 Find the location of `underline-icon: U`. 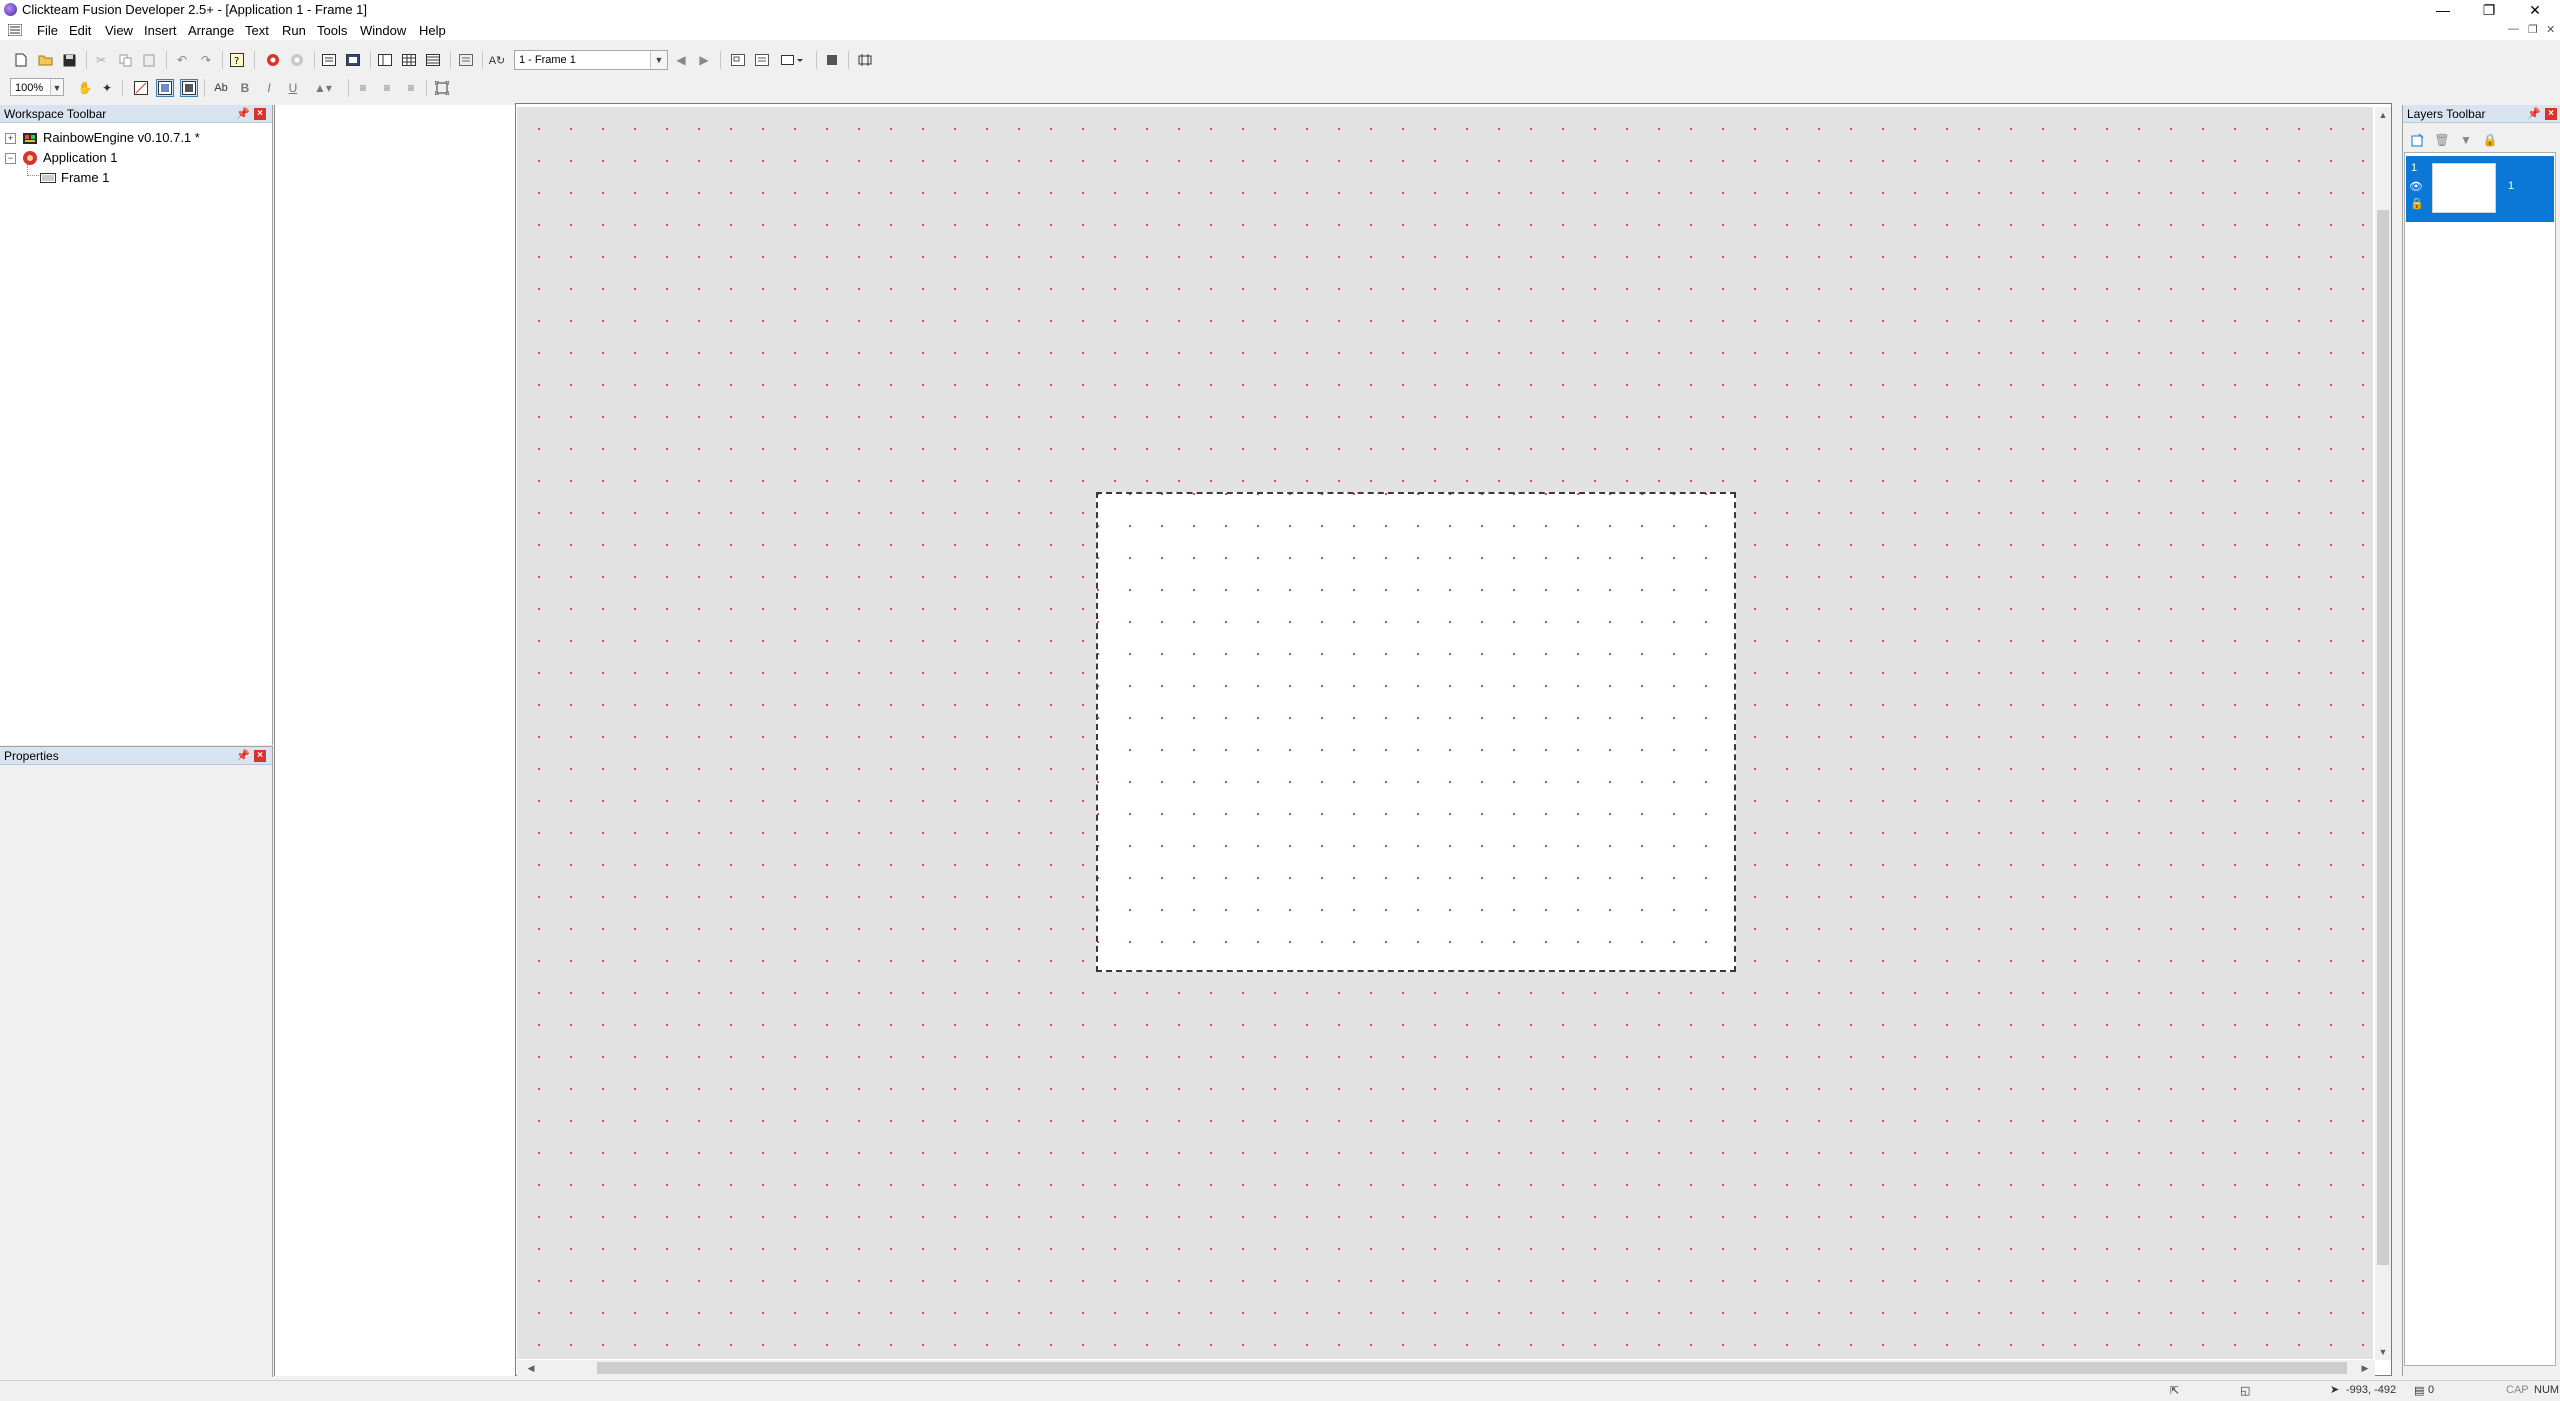

underline-icon: U is located at coordinates (293, 88).